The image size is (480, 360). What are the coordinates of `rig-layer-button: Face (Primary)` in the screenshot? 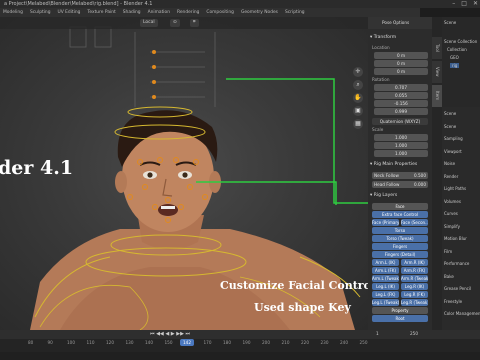 It's located at (385, 222).